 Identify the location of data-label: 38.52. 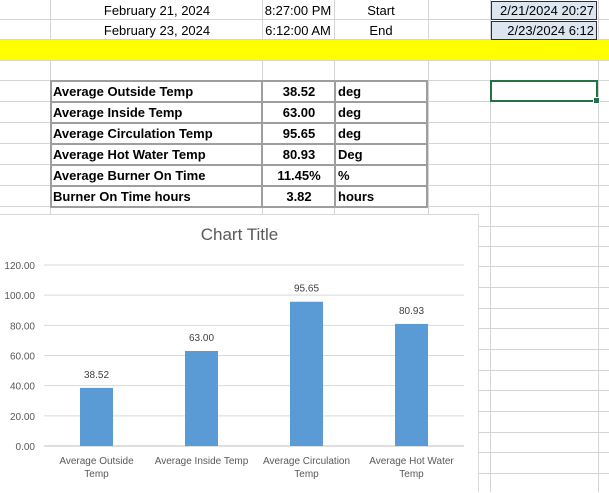
(96, 375).